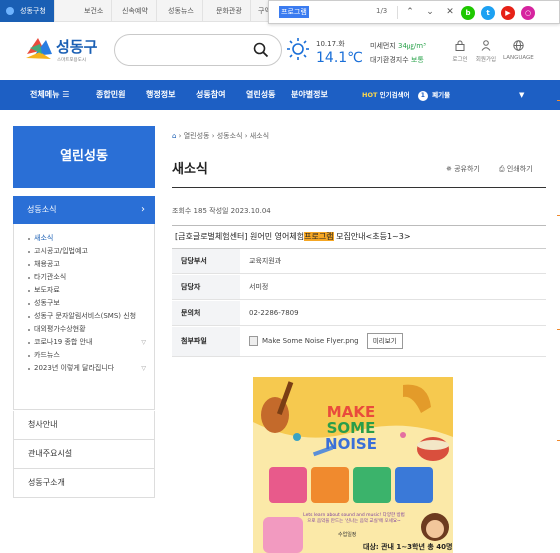 This screenshot has width=560, height=553. Describe the element at coordinates (502, 169) in the screenshot. I see `print-icon: ⎙` at that location.